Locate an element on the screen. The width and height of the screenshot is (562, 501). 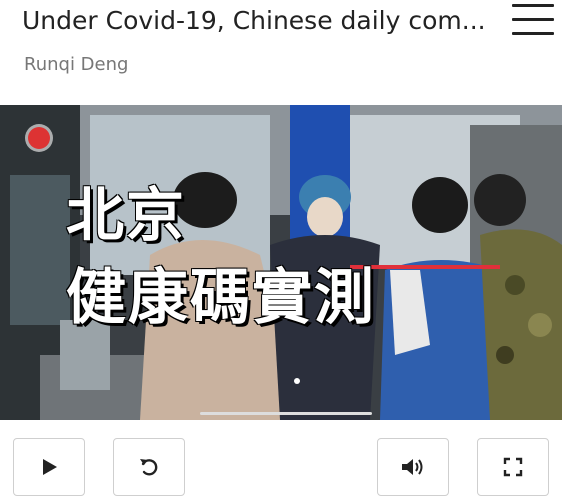
video-progress-bar is located at coordinates (286, 413).